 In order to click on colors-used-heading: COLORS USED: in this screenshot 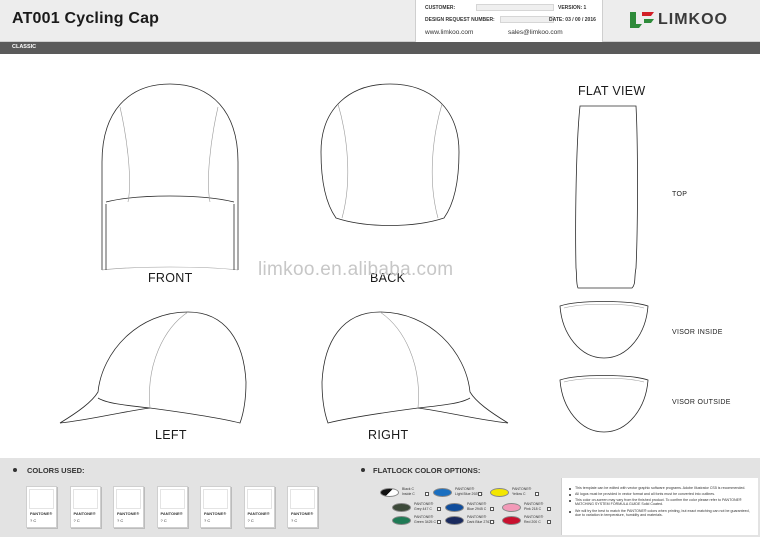, I will do `click(56, 470)`.